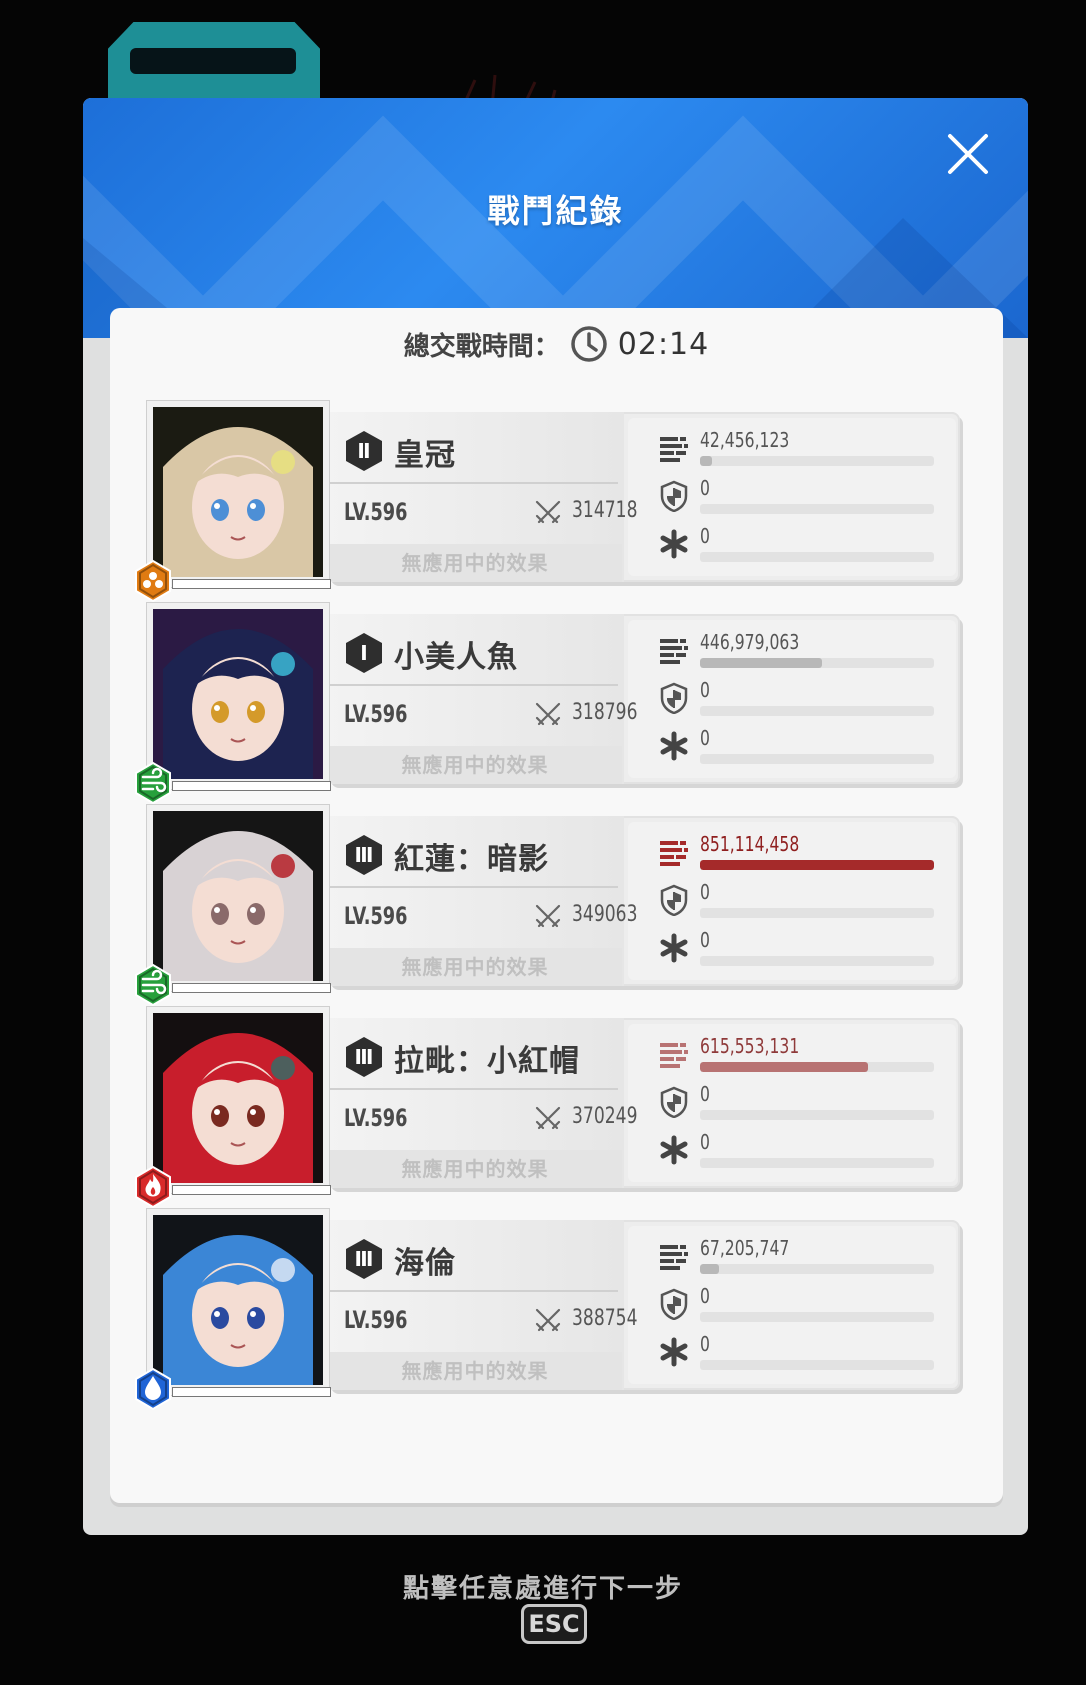 Image resolution: width=1086 pixels, height=1685 pixels. Describe the element at coordinates (554, 1624) in the screenshot. I see `esc-key-button: ESC` at that location.